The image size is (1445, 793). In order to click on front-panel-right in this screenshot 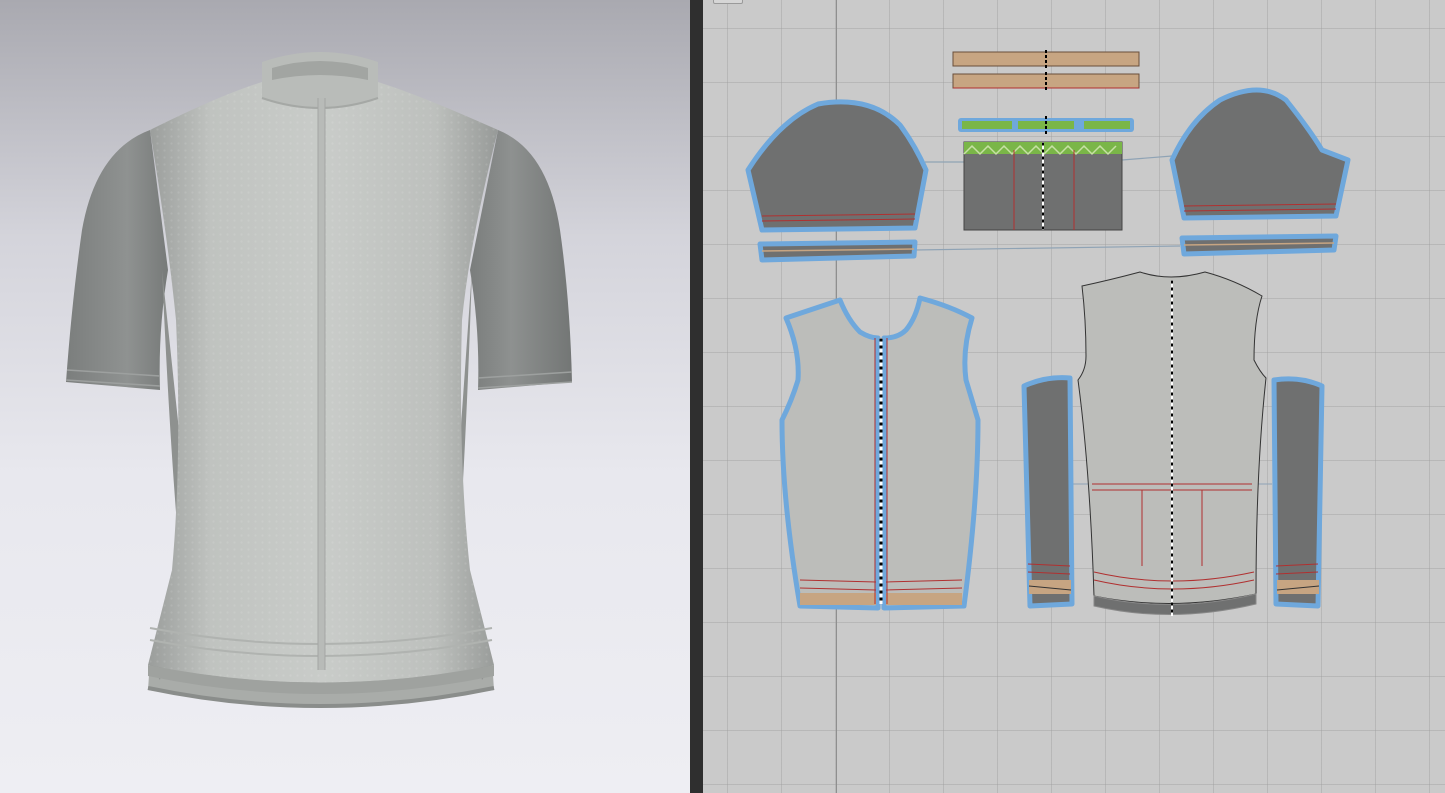, I will do `click(931, 453)`.